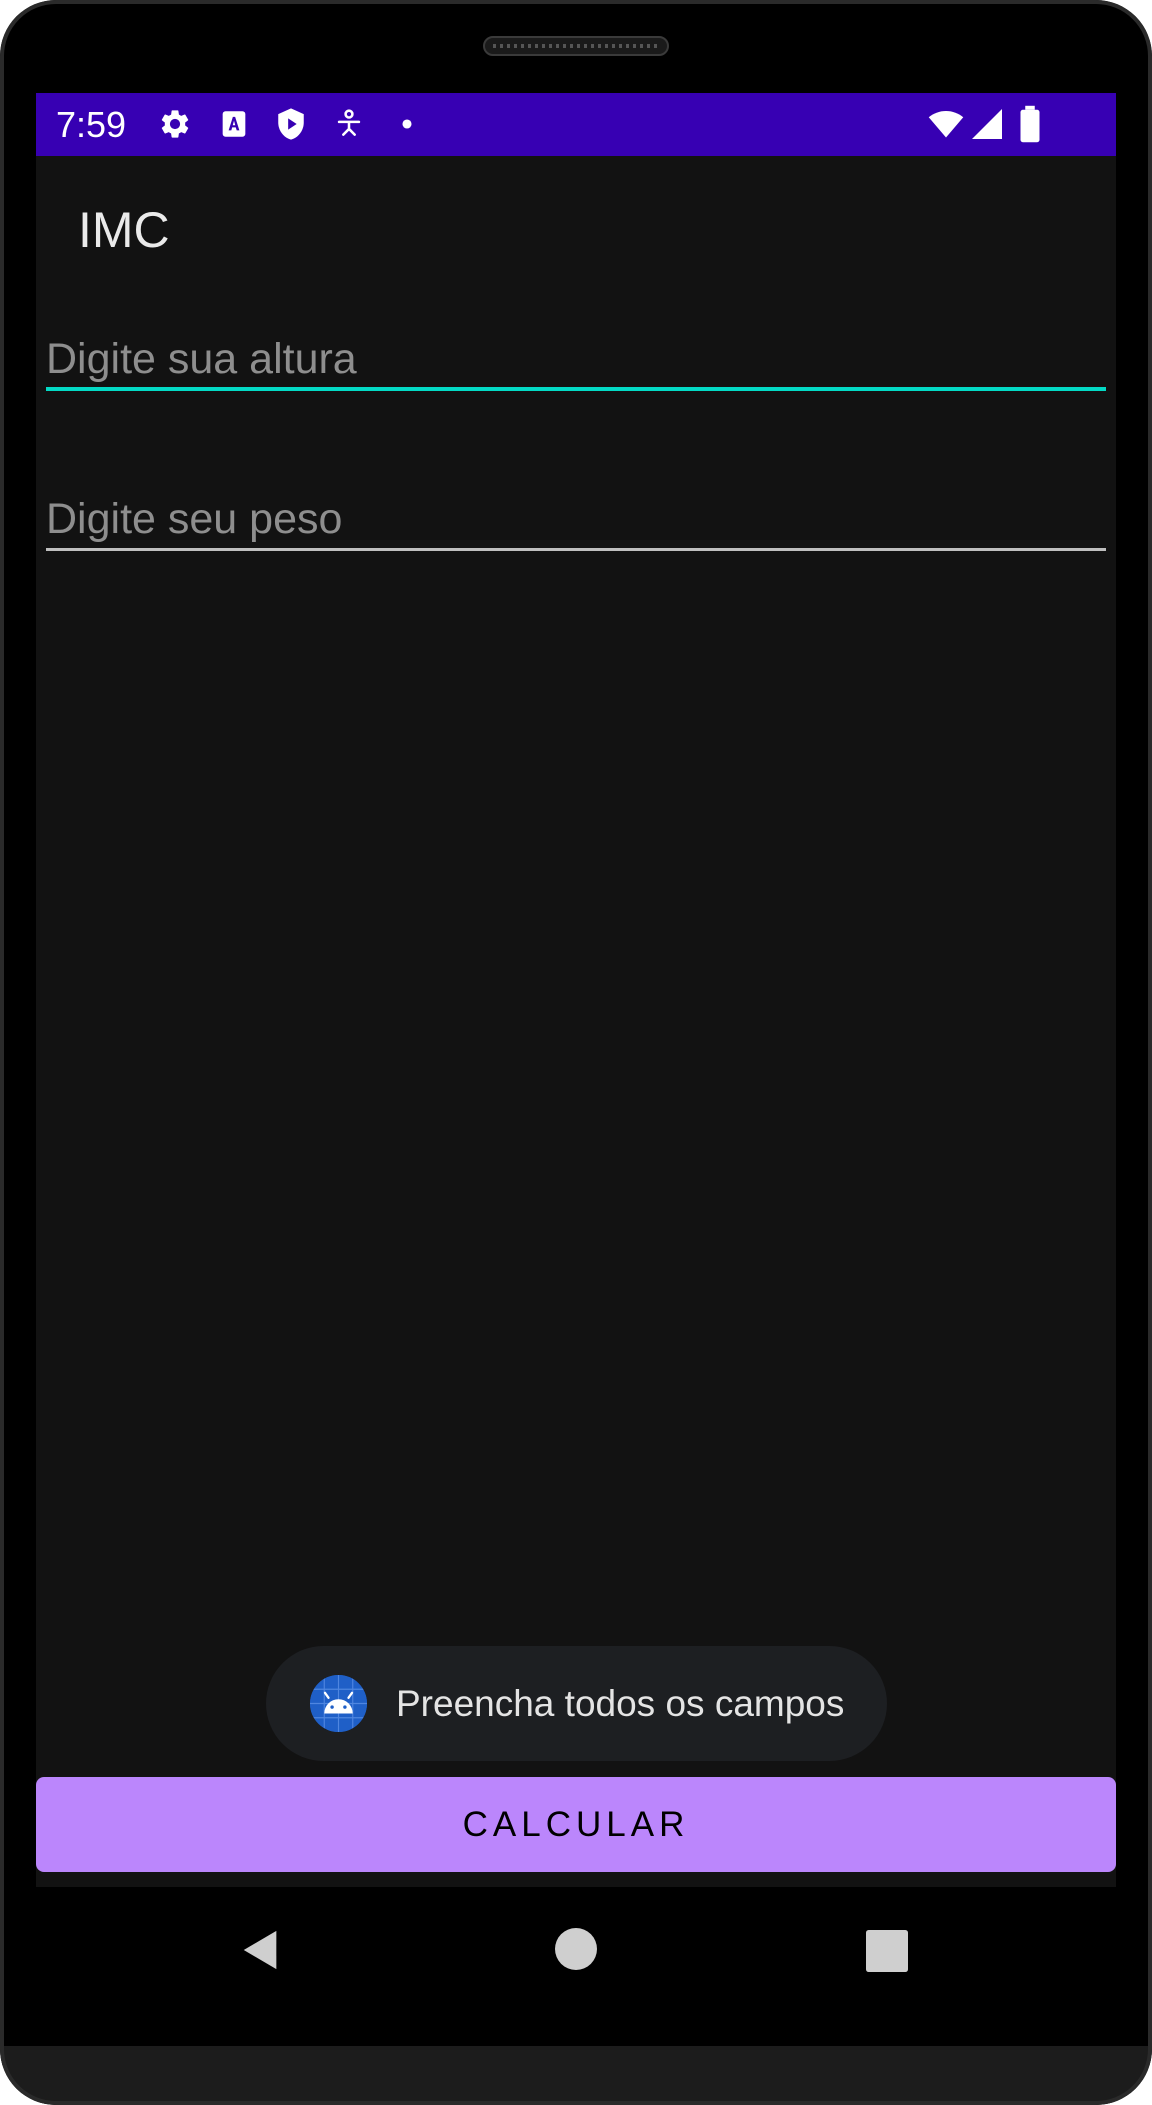 The image size is (1152, 2105). What do you see at coordinates (987, 124) in the screenshot?
I see `signal-icon` at bounding box center [987, 124].